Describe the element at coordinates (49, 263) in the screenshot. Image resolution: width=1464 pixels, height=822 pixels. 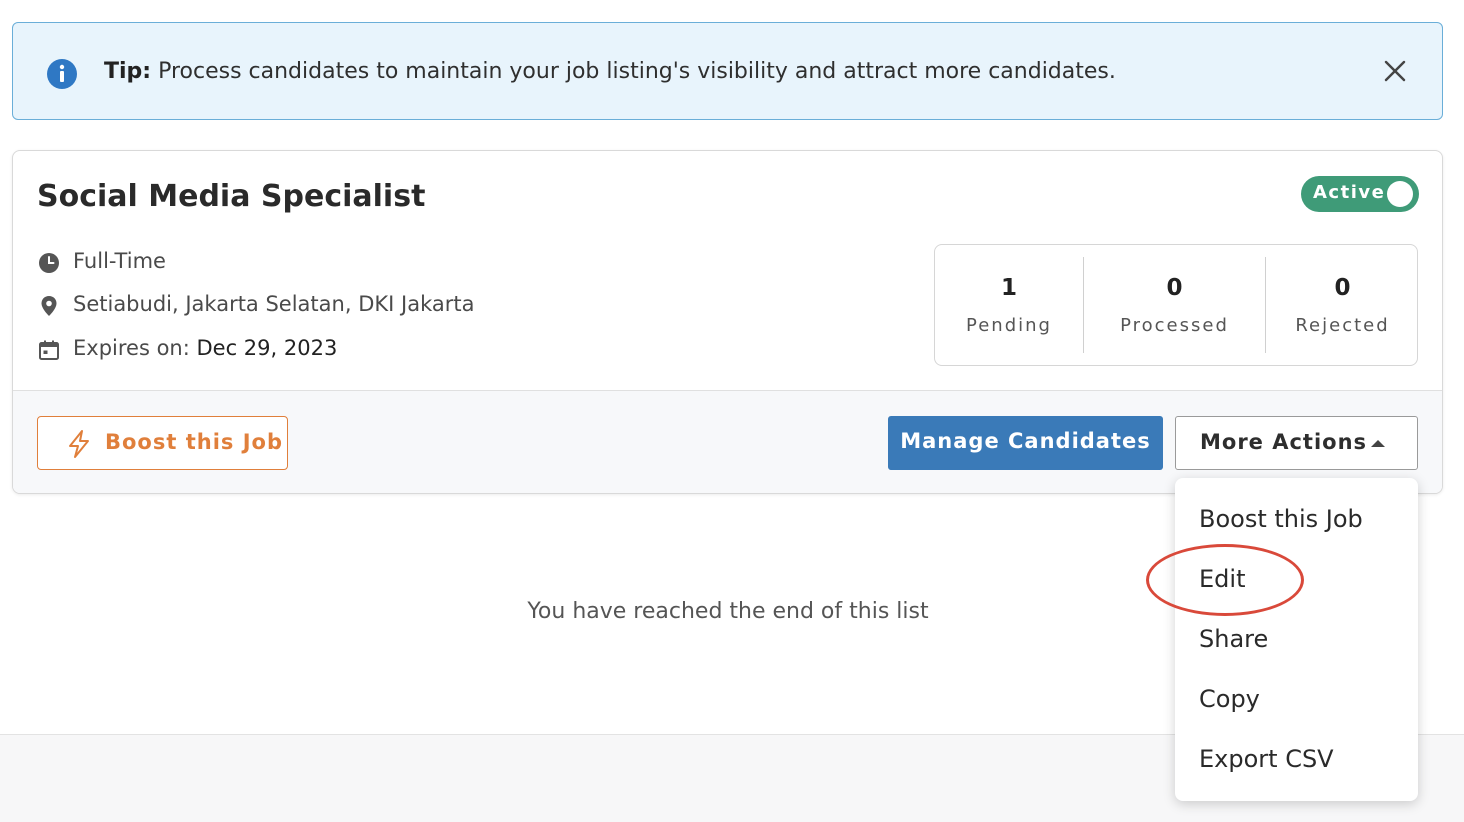
I see `clock-icon` at that location.